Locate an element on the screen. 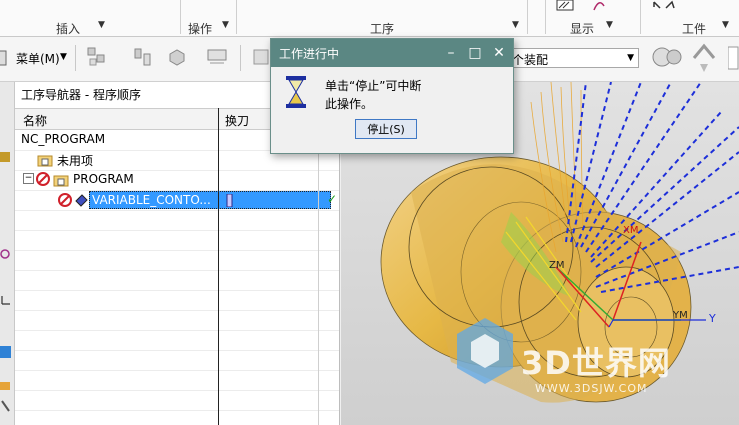 This screenshot has width=739, height=425. axis-label-ym: YM is located at coordinates (680, 315).